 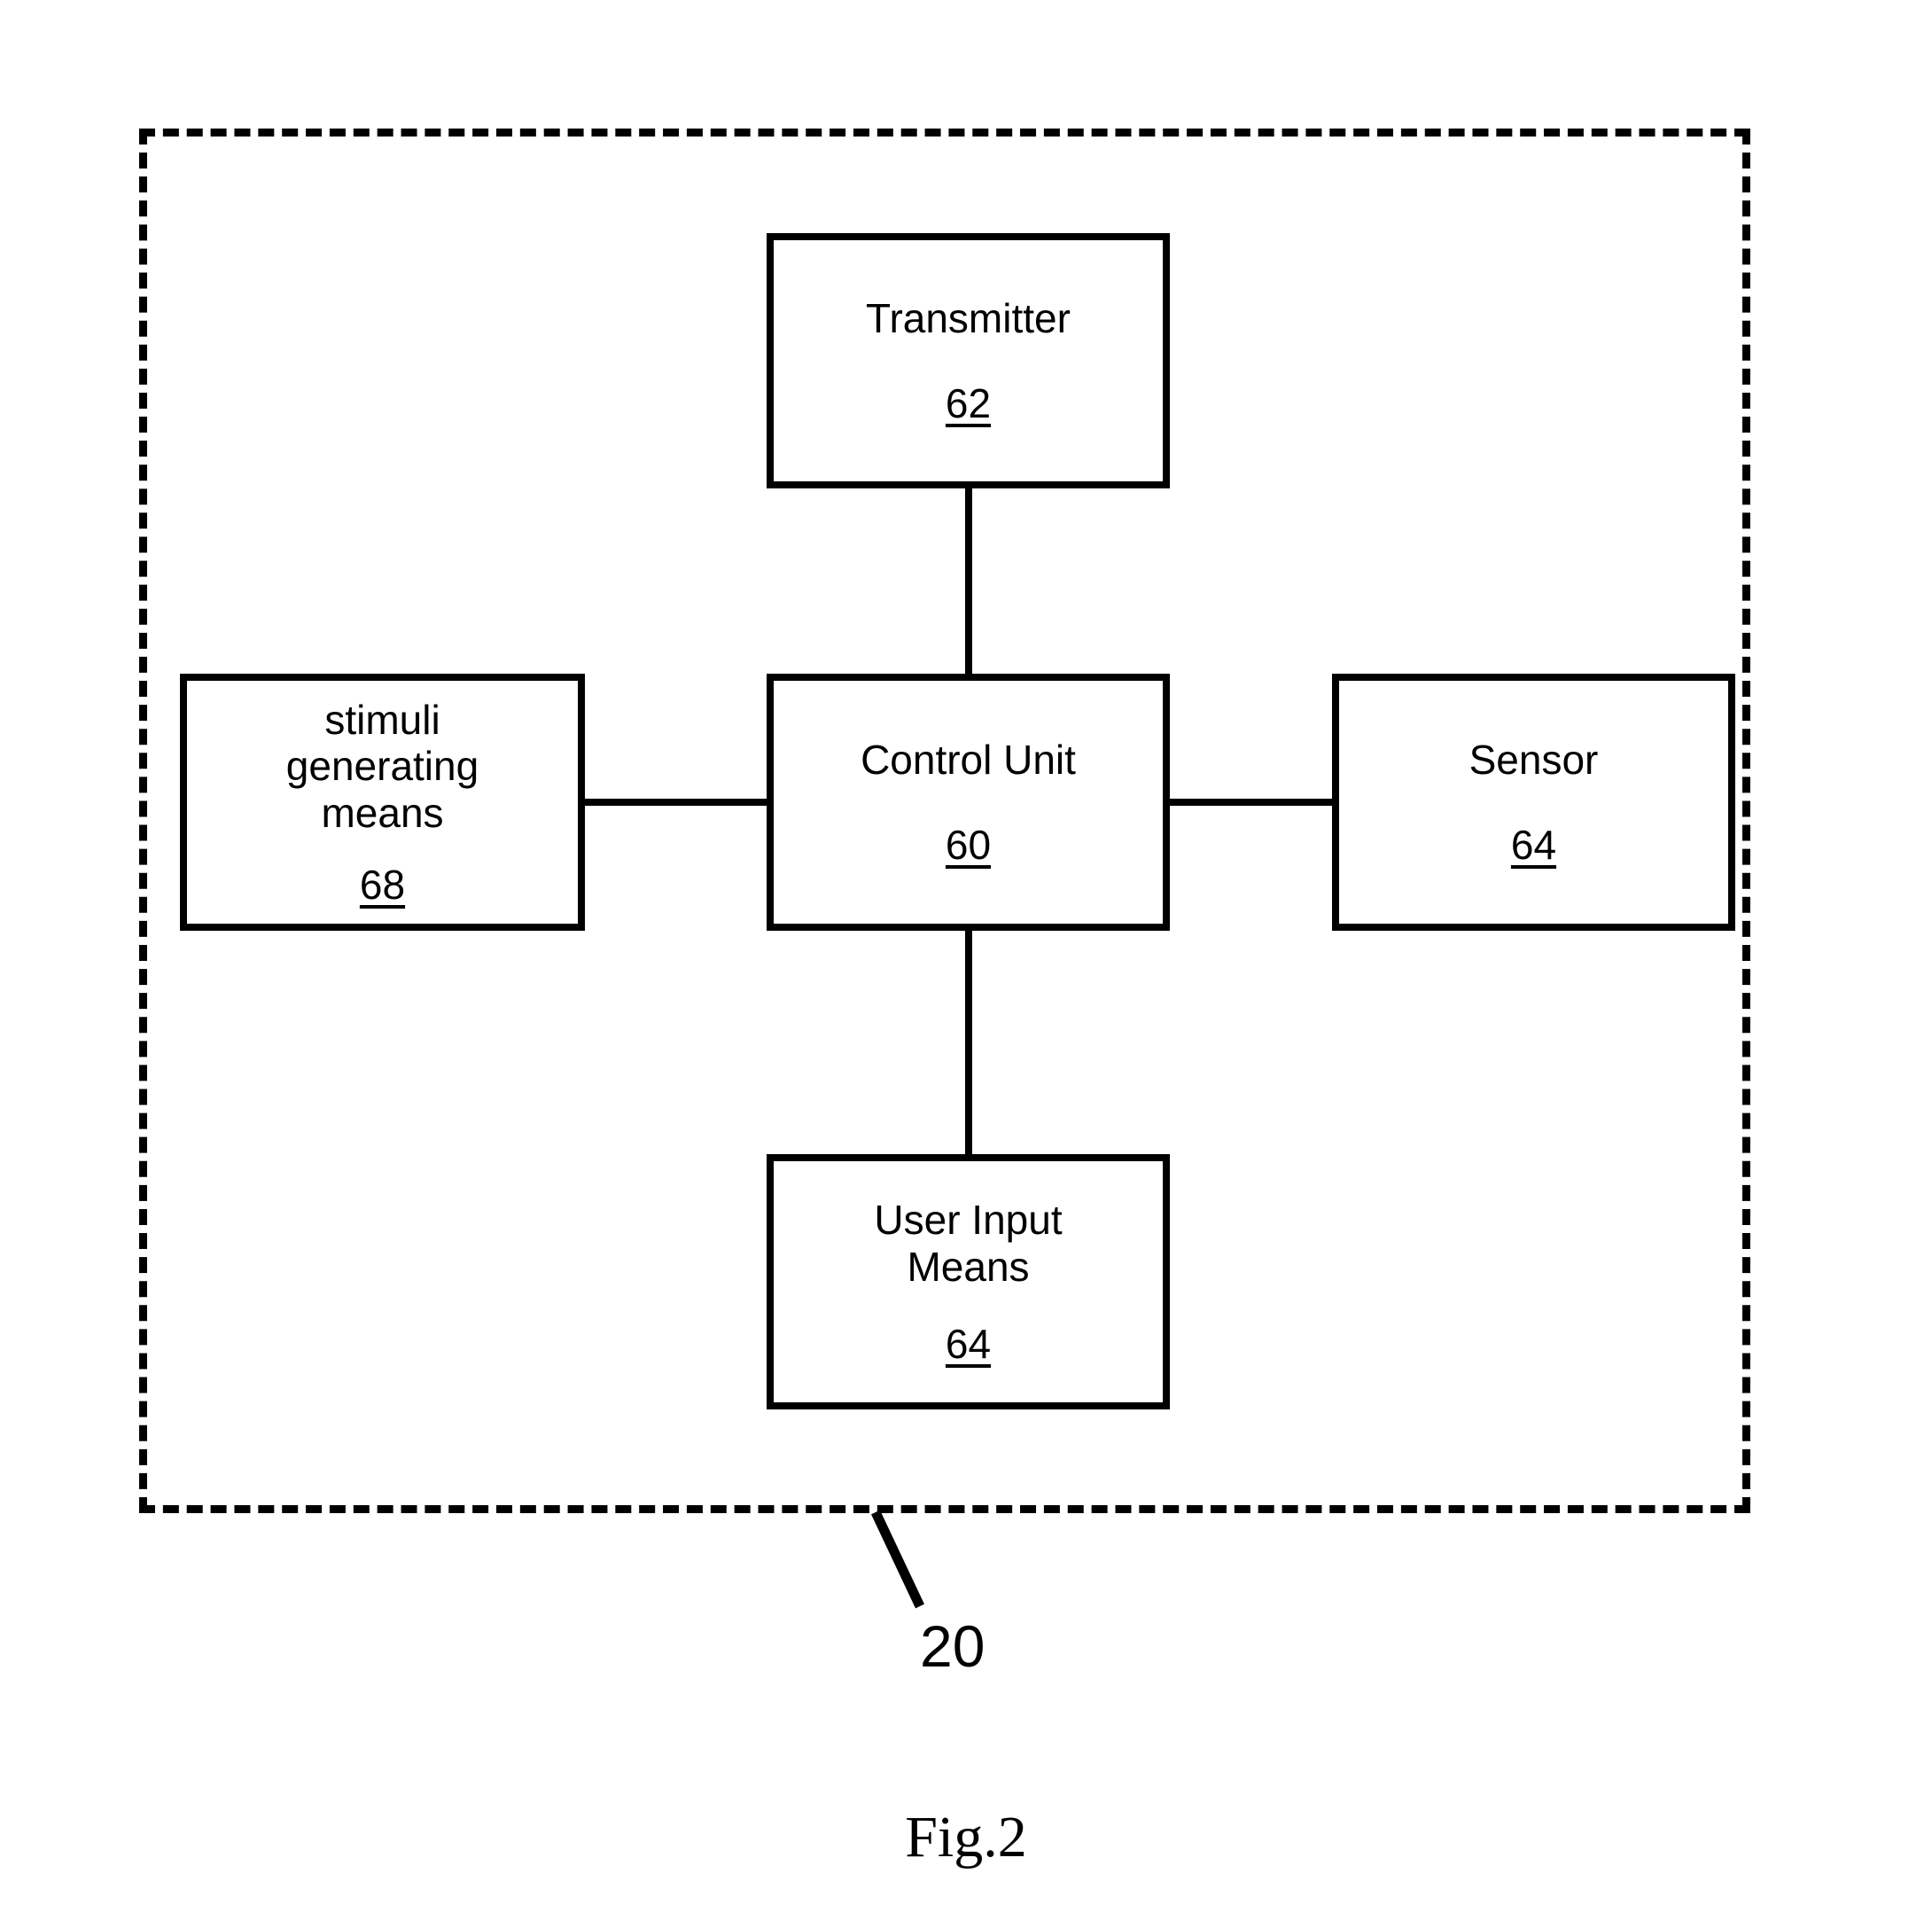 I want to click on block-control-unit: Control Unit 60, so click(x=968, y=802).